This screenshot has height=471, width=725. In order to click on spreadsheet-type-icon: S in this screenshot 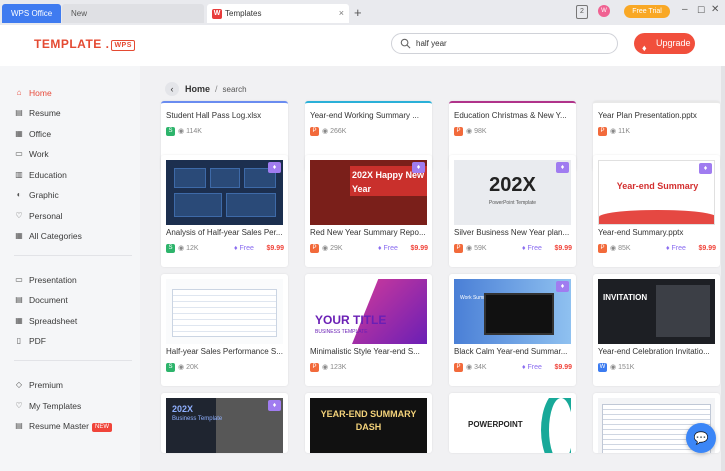, I will do `click(170, 367)`.